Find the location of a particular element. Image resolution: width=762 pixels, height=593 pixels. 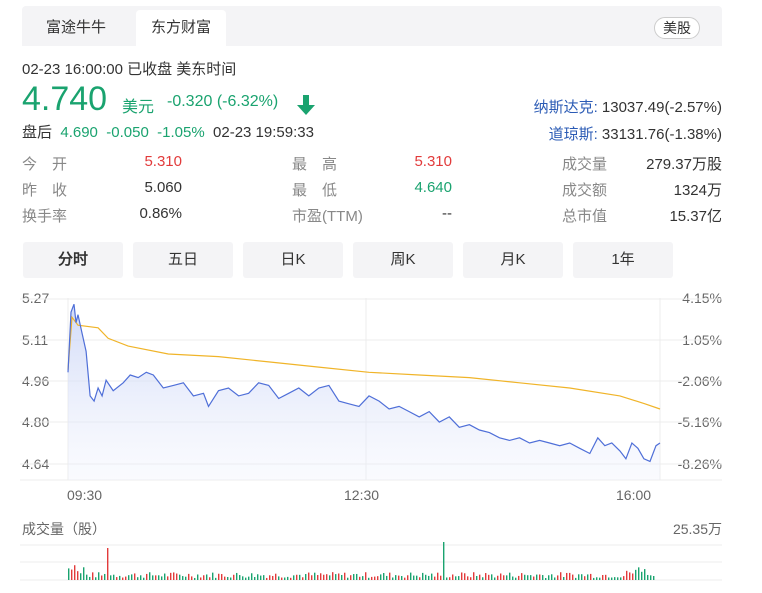

after-hours-time: 02-23 19:59:33 is located at coordinates (263, 132).